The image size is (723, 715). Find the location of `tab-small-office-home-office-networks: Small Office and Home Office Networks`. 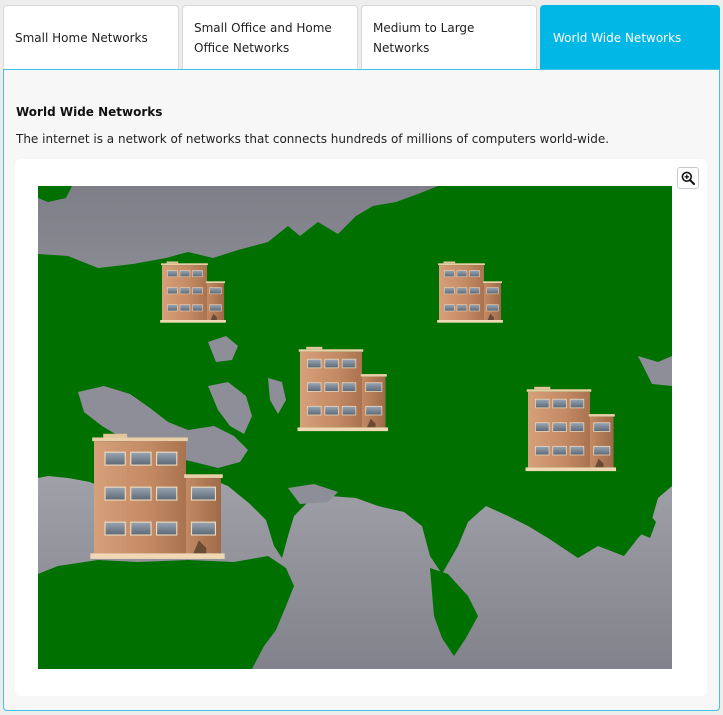

tab-small-office-home-office-networks: Small Office and Home Office Networks is located at coordinates (270, 37).